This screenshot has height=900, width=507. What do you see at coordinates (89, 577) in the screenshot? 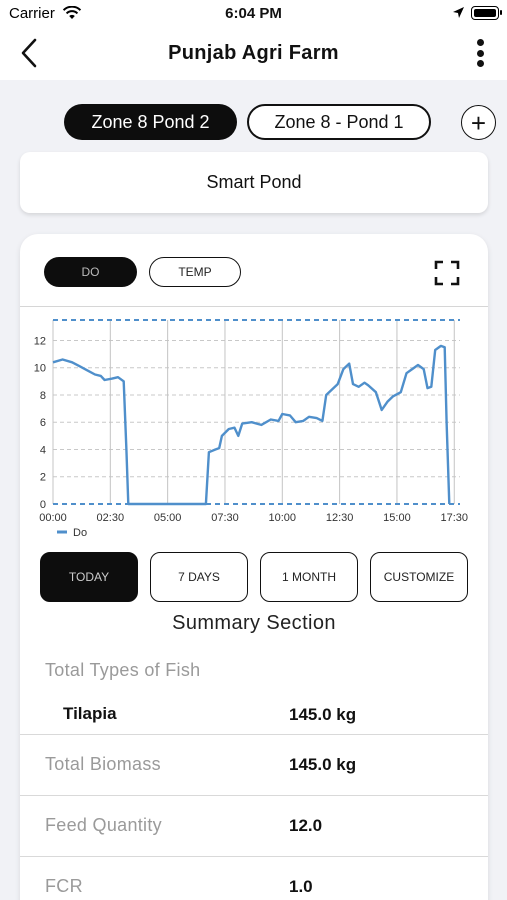
I see `range-today-button: TODAY` at bounding box center [89, 577].